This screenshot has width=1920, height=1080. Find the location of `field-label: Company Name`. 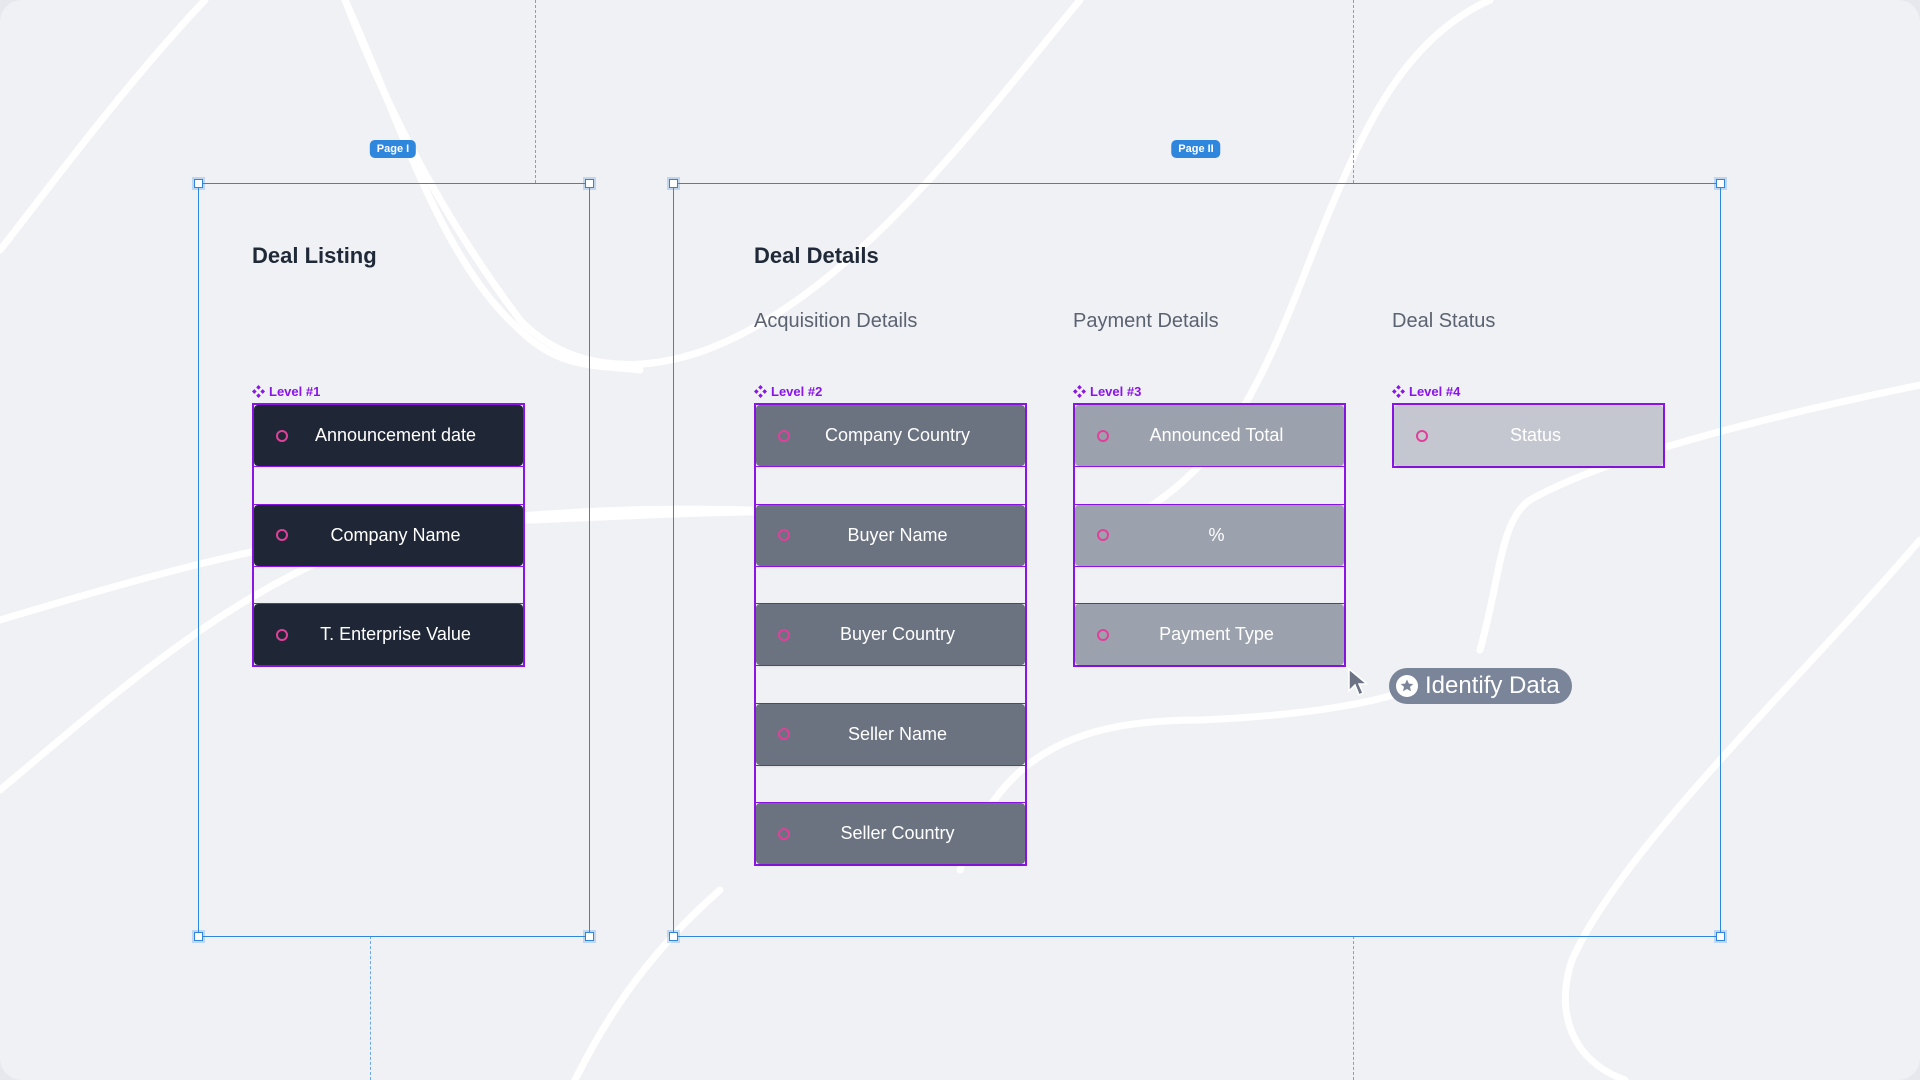

field-label: Company Name is located at coordinates (395, 534).